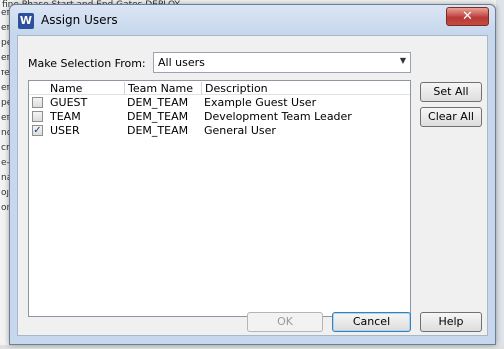 Image resolution: width=504 pixels, height=349 pixels. Describe the element at coordinates (69, 102) in the screenshot. I see `user-name: GUEST` at that location.